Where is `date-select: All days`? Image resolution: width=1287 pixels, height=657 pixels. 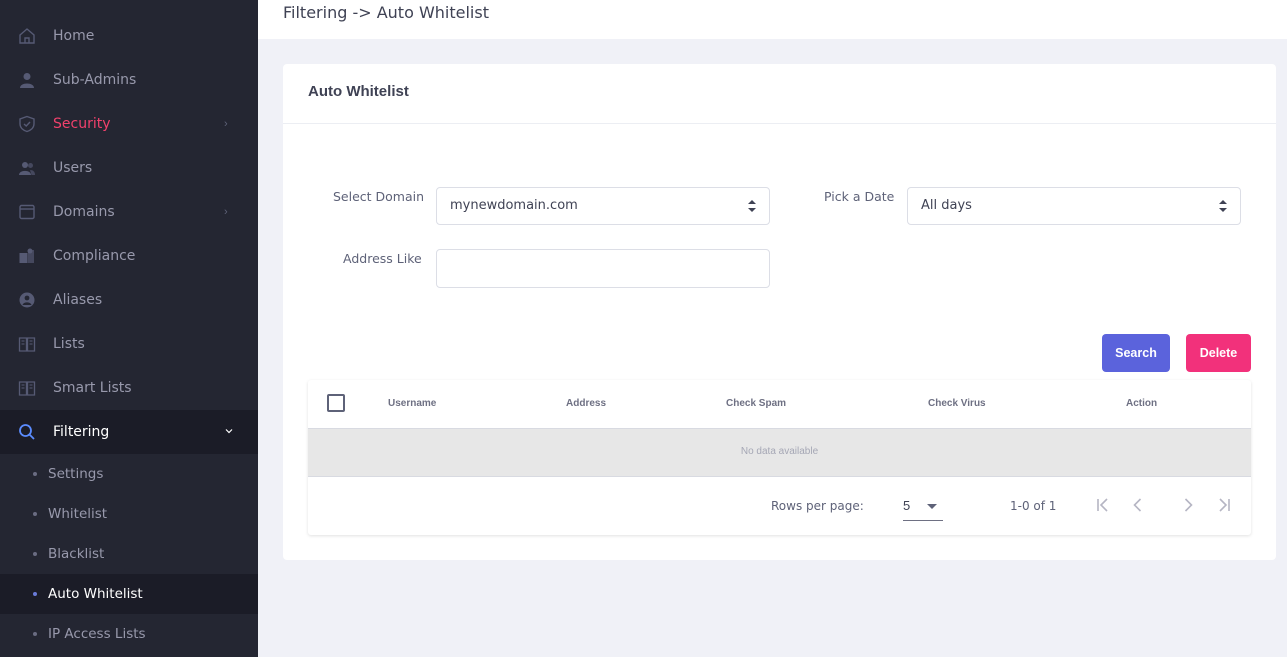
date-select: All days is located at coordinates (1074, 206).